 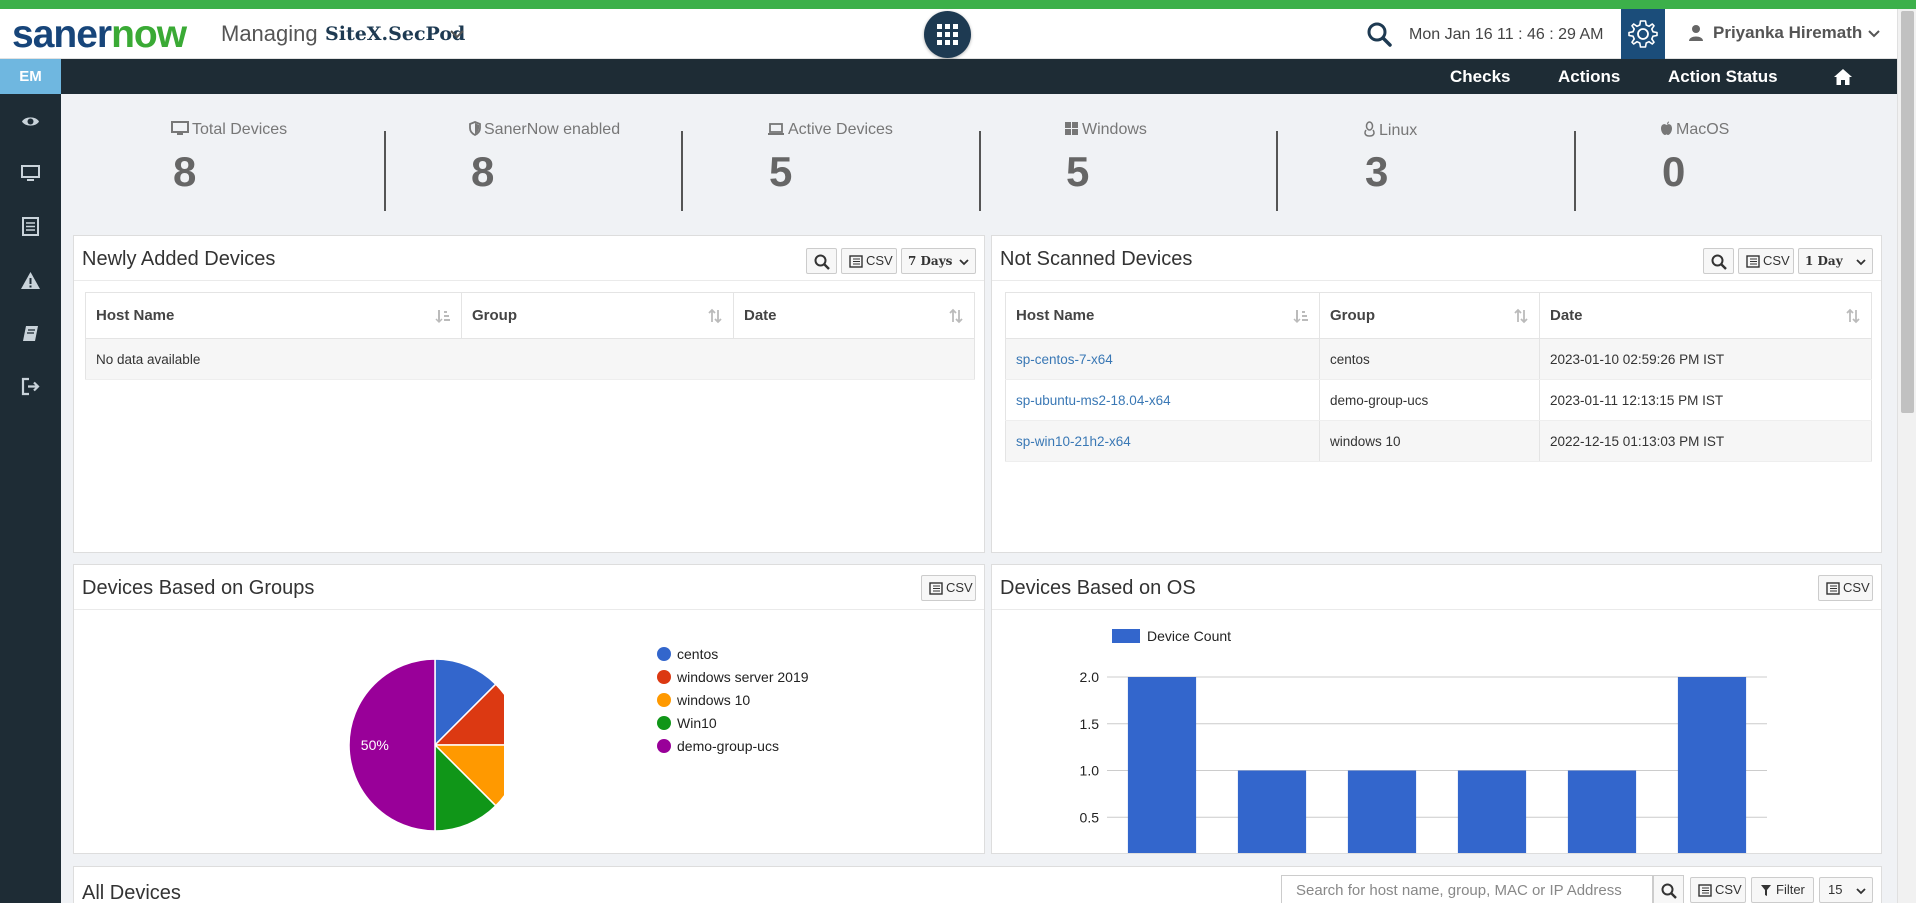 What do you see at coordinates (1071, 128) in the screenshot?
I see `windows-icon` at bounding box center [1071, 128].